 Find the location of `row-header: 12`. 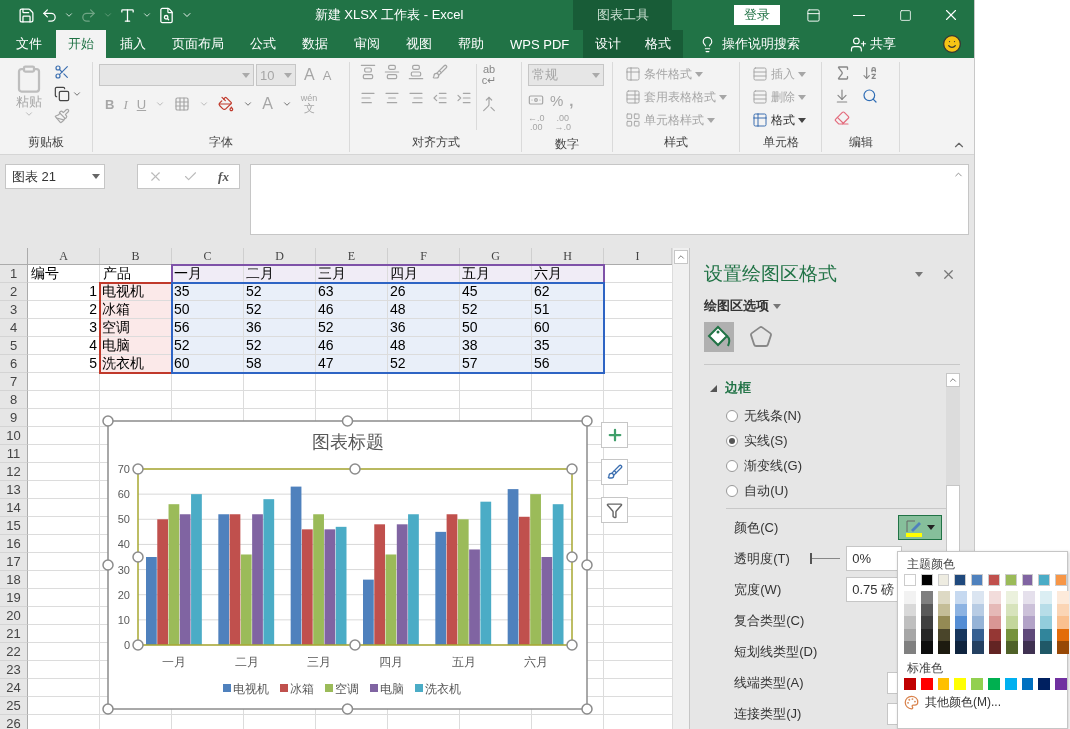

row-header: 12 is located at coordinates (14, 472).